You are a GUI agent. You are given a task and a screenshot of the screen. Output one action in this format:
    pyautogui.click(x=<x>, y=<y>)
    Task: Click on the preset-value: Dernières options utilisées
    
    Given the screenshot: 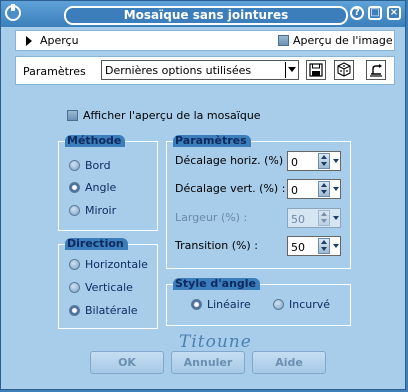 What is the action you would take?
    pyautogui.click(x=178, y=70)
    